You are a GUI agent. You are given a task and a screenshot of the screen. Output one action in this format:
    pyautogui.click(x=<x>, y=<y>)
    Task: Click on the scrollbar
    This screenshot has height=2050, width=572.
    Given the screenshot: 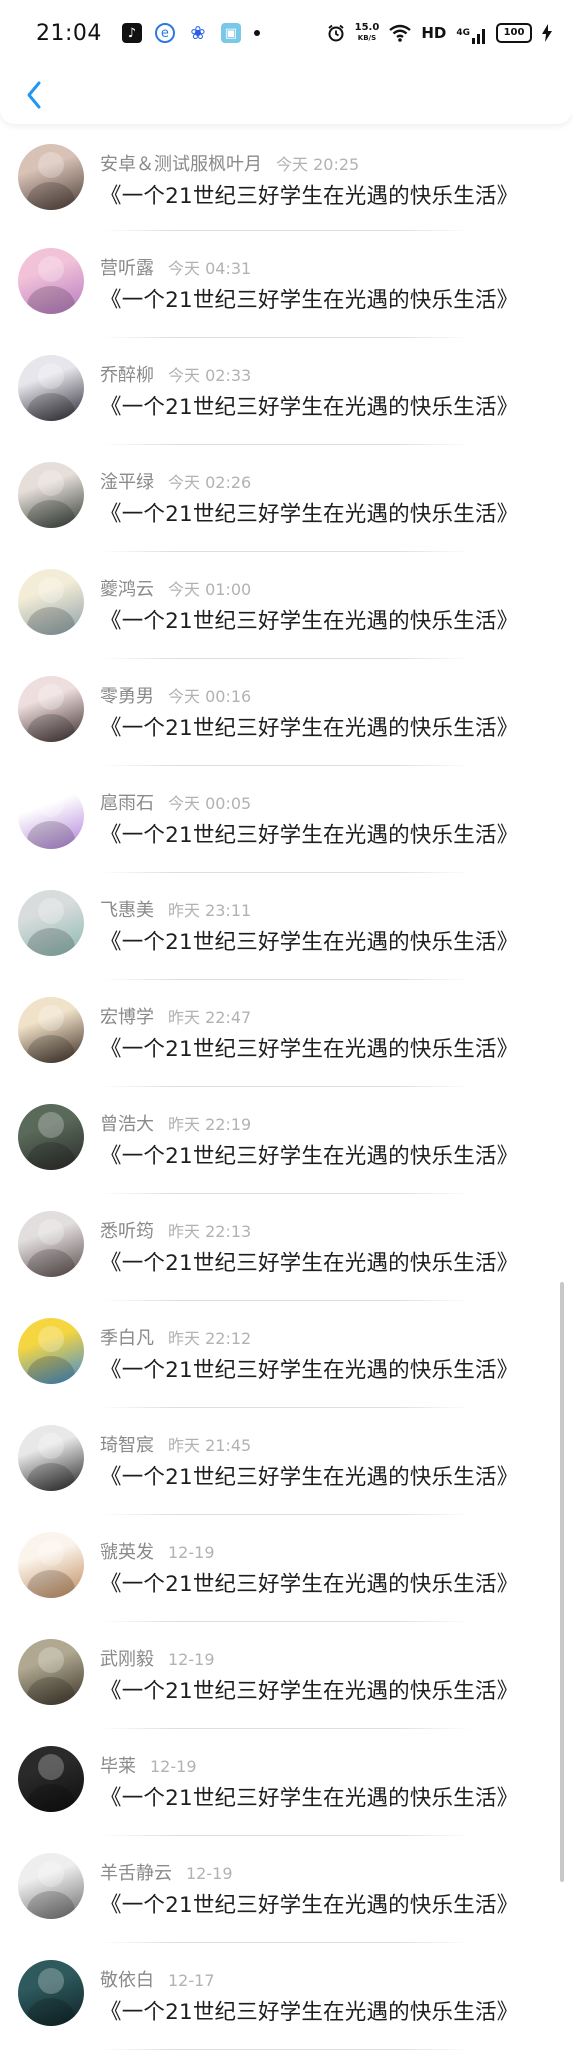 What is the action you would take?
    pyautogui.click(x=562, y=1582)
    